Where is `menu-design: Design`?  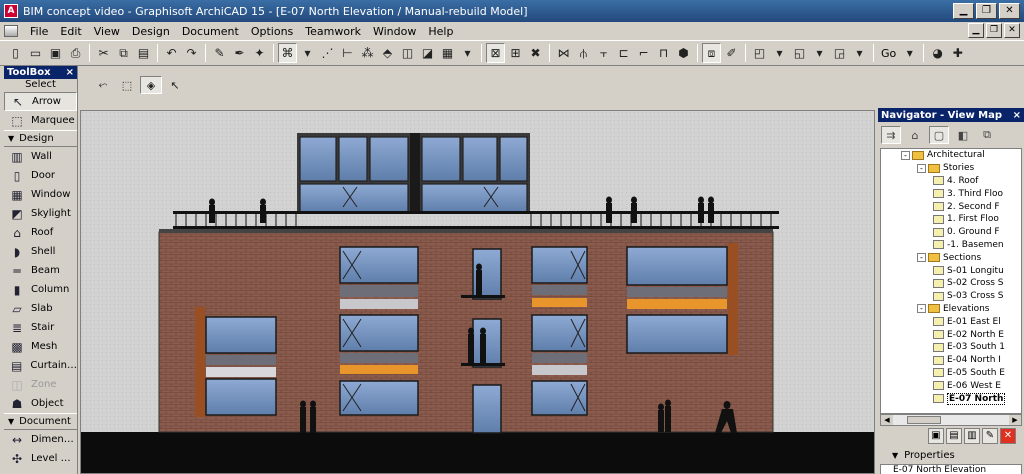 menu-design: Design is located at coordinates (151, 31).